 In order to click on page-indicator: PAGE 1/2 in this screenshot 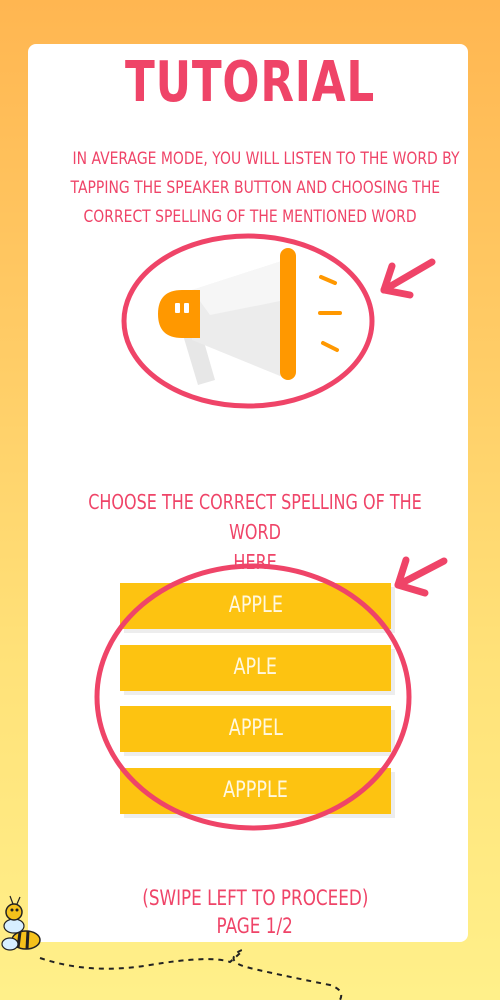, I will do `click(255, 926)`.